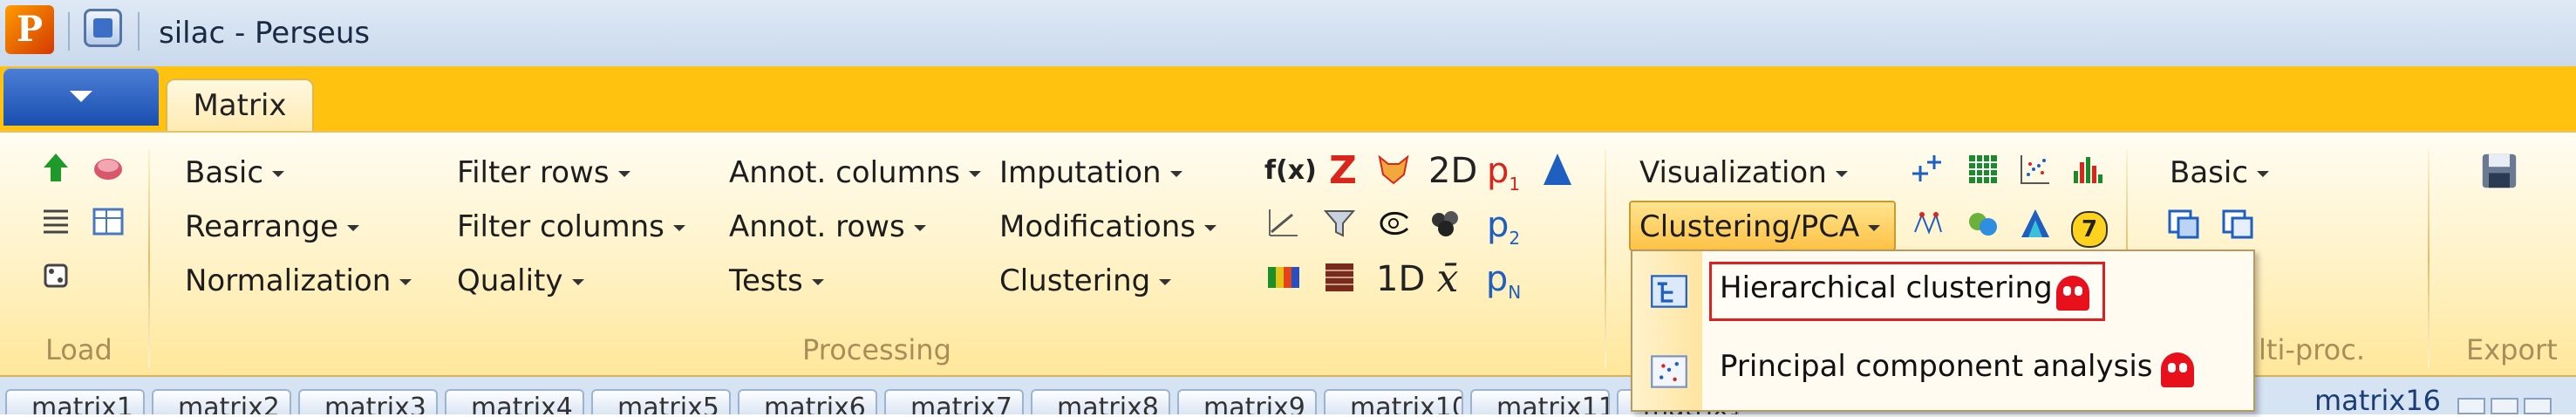  Describe the element at coordinates (776, 280) in the screenshot. I see `tests-dropdown: Tests` at that location.